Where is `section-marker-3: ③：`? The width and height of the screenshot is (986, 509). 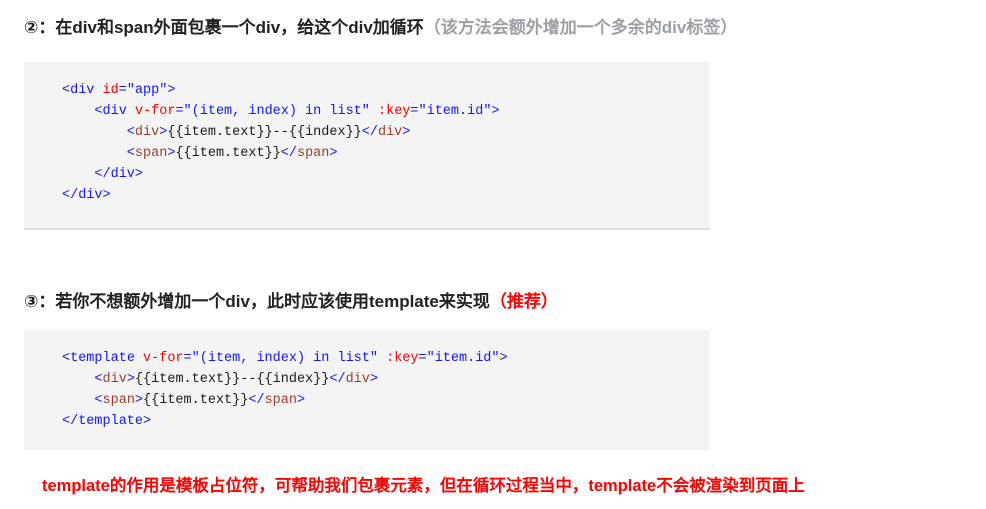 section-marker-3: ③： is located at coordinates (40, 301).